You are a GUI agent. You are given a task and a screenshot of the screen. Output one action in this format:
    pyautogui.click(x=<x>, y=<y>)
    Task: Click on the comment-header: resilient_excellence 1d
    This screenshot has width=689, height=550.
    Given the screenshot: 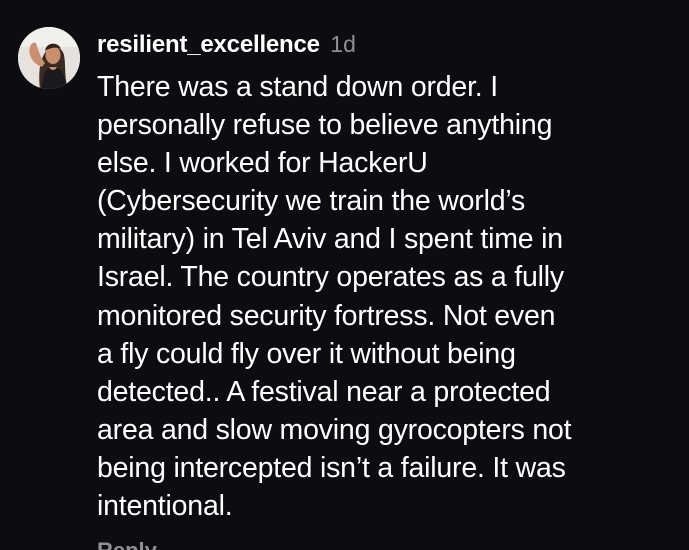 What is the action you would take?
    pyautogui.click(x=226, y=44)
    